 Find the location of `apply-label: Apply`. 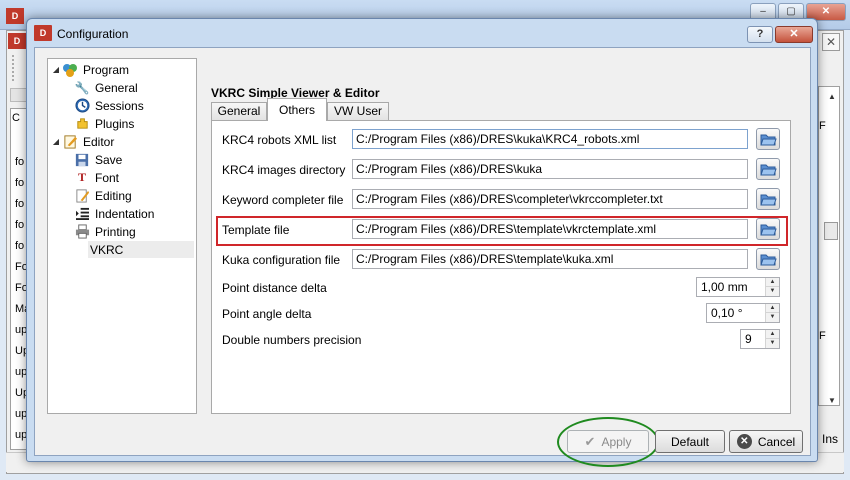

apply-label: Apply is located at coordinates (616, 441).